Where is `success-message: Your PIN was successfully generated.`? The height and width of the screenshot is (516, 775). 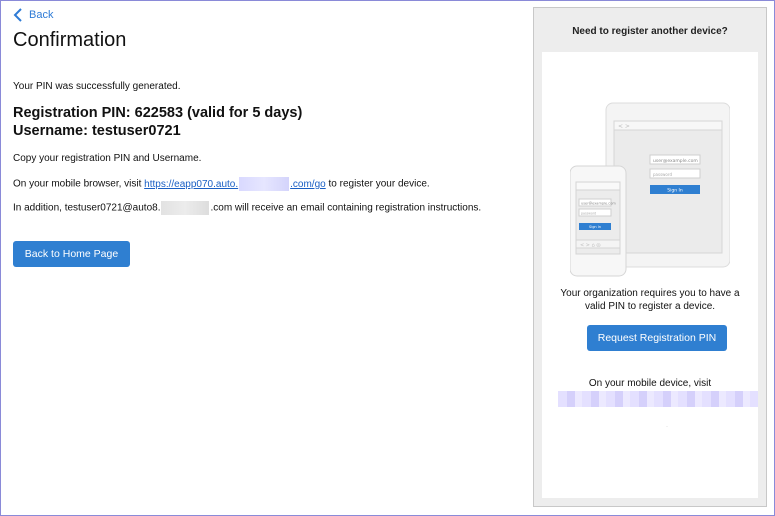
success-message: Your PIN was successfully generated. is located at coordinates (97, 86).